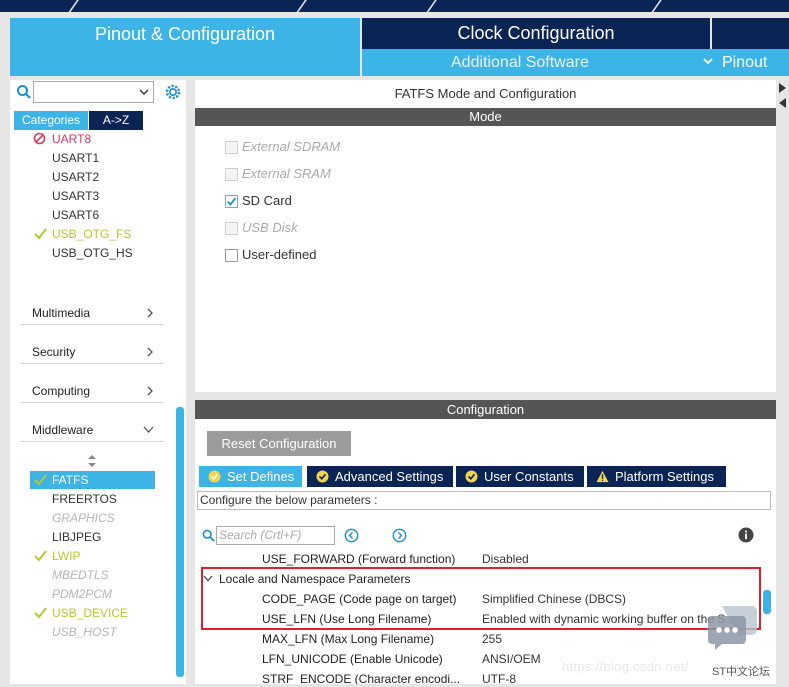 Image resolution: width=789 pixels, height=687 pixels. Describe the element at coordinates (92, 352) in the screenshot. I see `category-security: Security` at that location.